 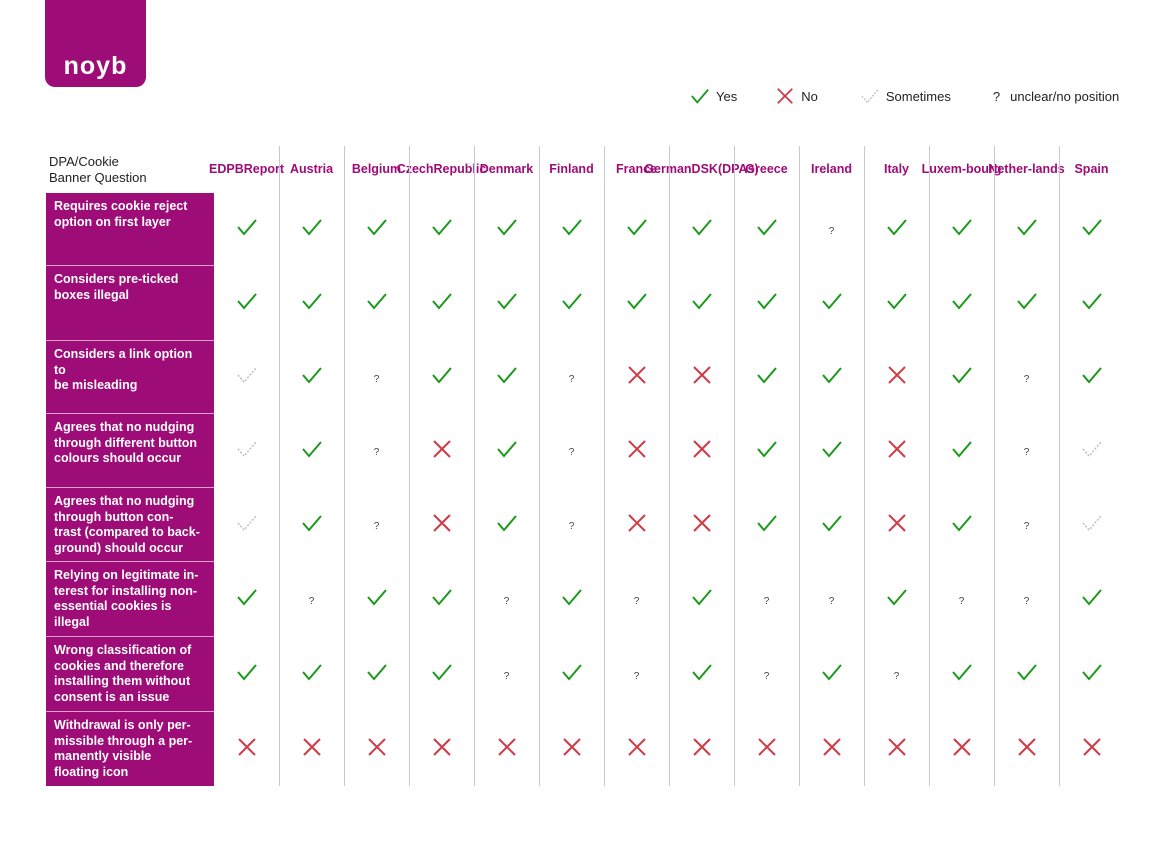 I want to click on question-column-header: DPA/Cookie Banner Question, so click(x=98, y=170).